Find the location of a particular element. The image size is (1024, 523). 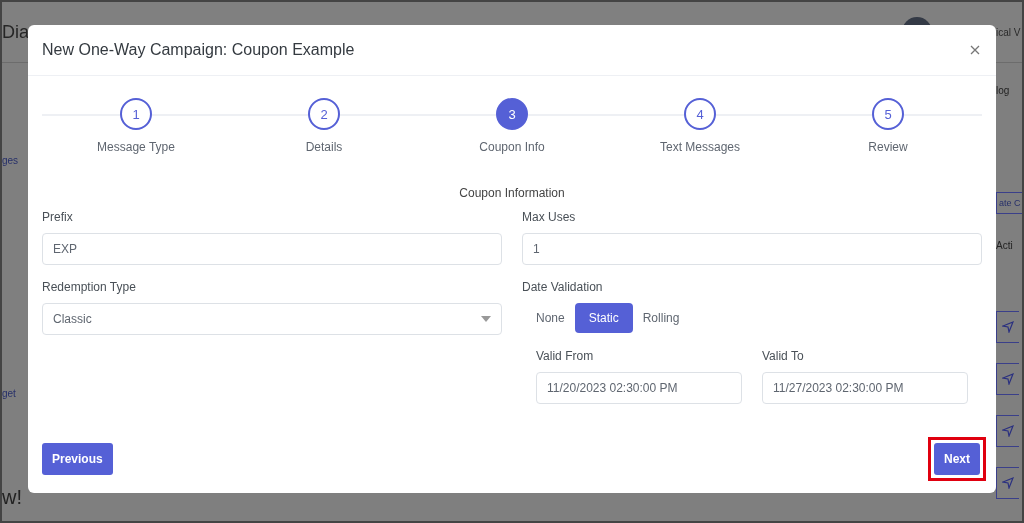

sidebar-link: get is located at coordinates (15, 393).